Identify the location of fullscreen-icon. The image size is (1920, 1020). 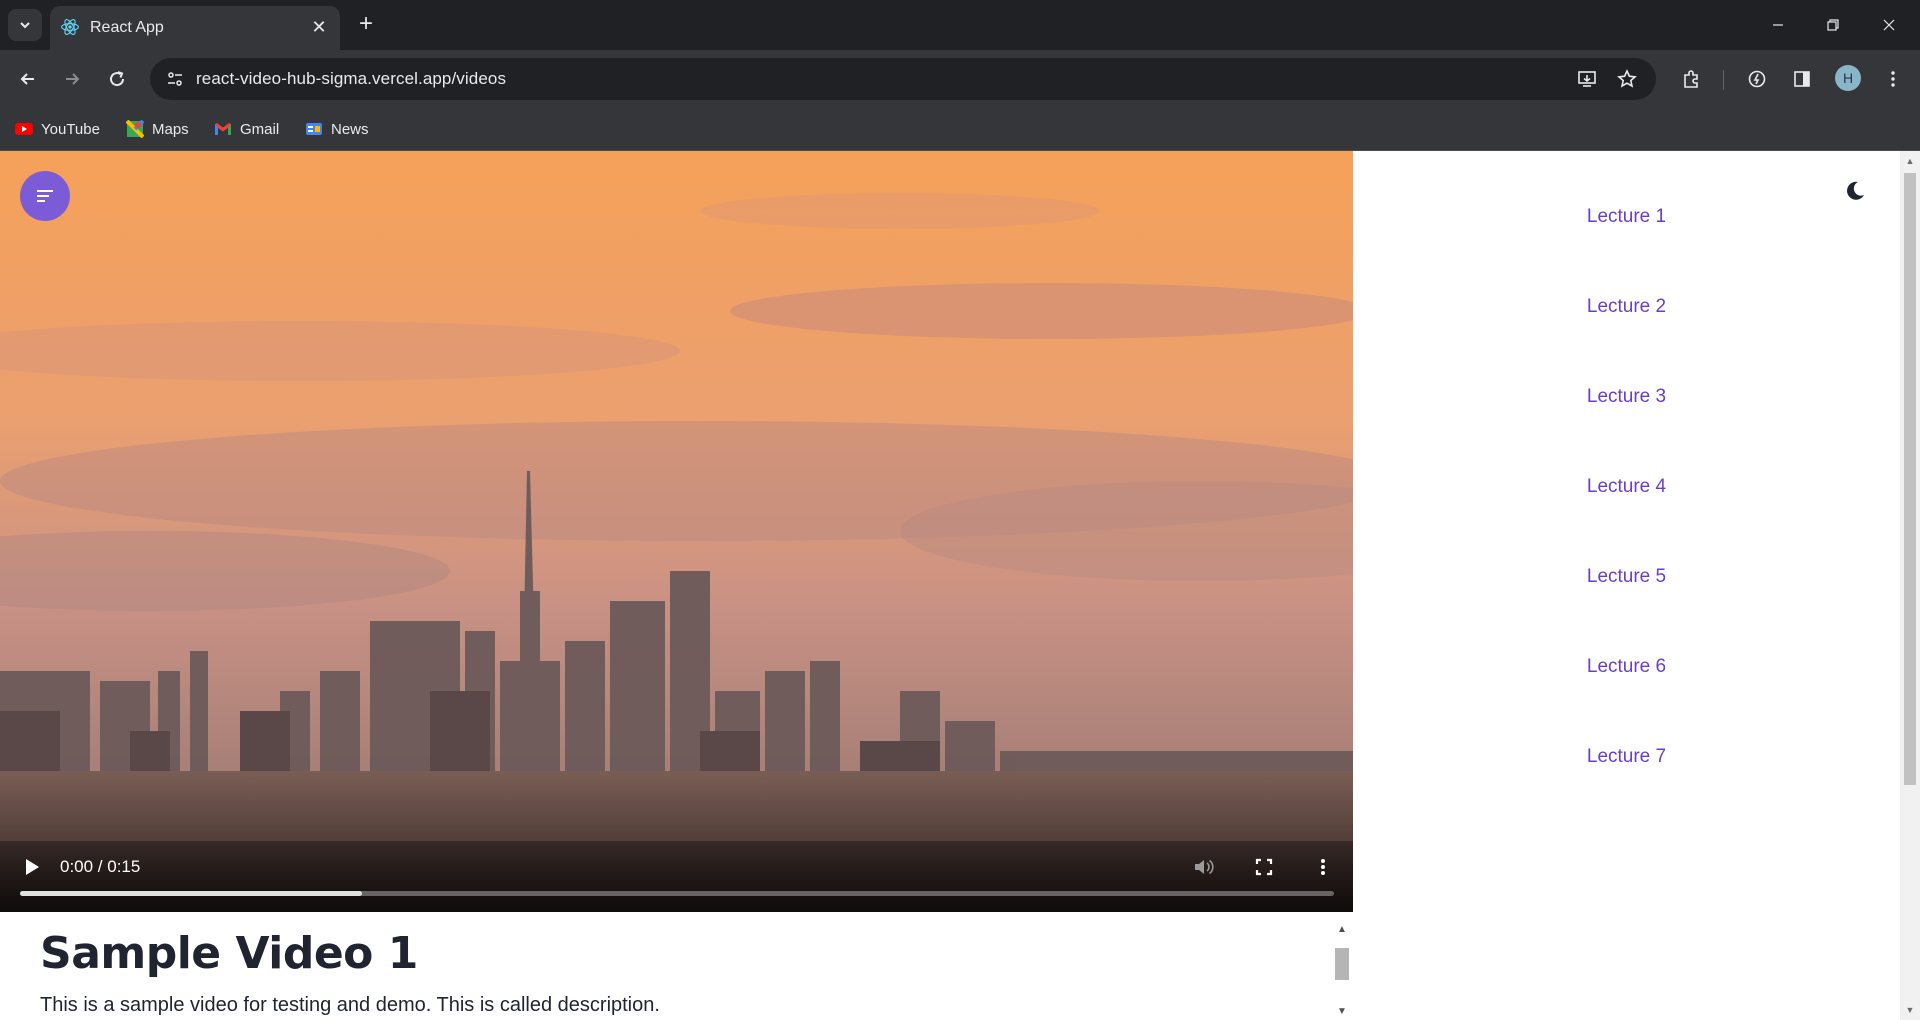
(1264, 867).